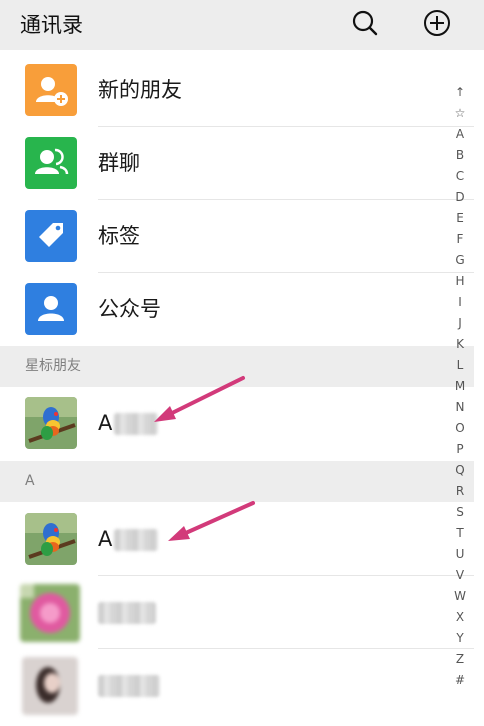 The image size is (484, 726). What do you see at coordinates (51, 90) in the screenshot?
I see `new-friend-icon` at bounding box center [51, 90].